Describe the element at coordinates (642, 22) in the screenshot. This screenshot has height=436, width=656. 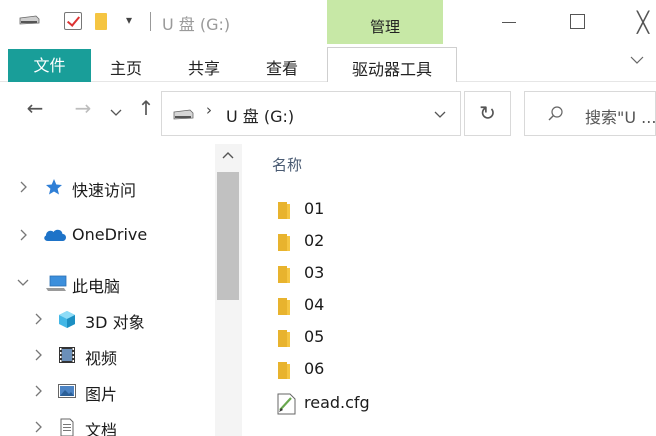
I see `close-button: ╳` at that location.